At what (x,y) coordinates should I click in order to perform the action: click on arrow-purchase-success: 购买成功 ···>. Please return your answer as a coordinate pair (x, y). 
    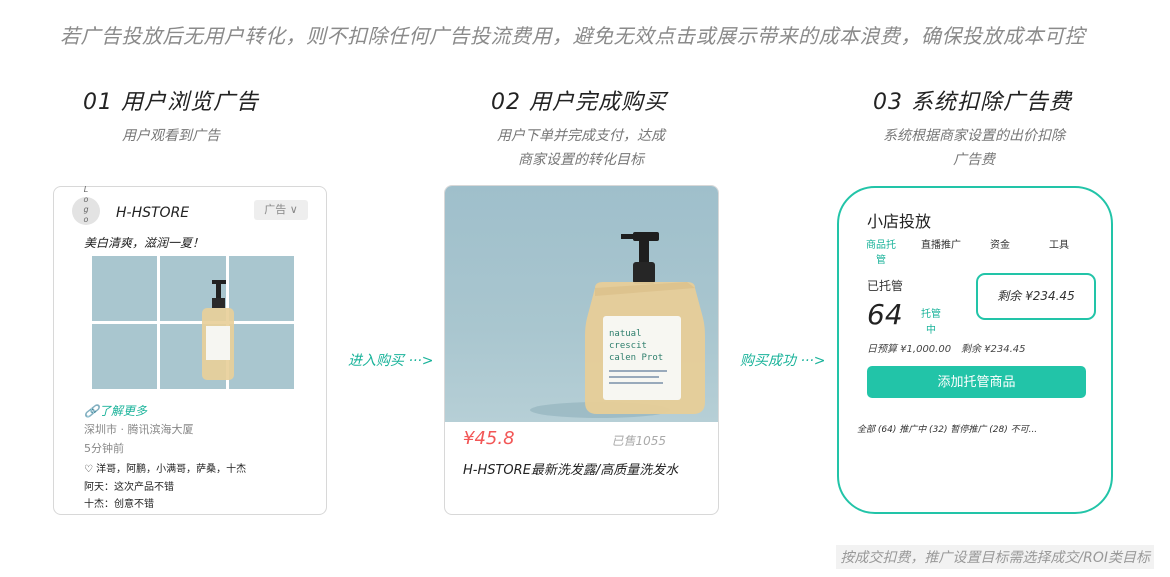
    Looking at the image, I should click on (783, 361).